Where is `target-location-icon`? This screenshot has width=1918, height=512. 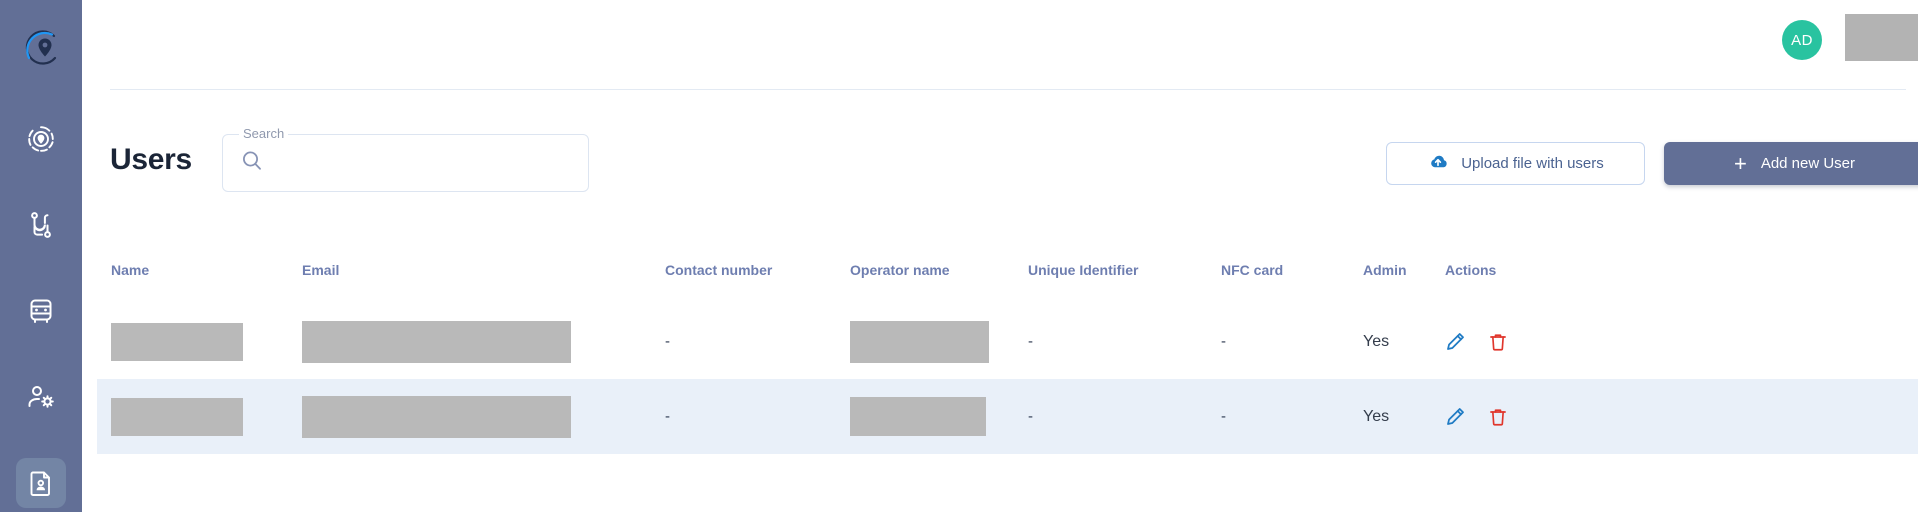 target-location-icon is located at coordinates (41, 139).